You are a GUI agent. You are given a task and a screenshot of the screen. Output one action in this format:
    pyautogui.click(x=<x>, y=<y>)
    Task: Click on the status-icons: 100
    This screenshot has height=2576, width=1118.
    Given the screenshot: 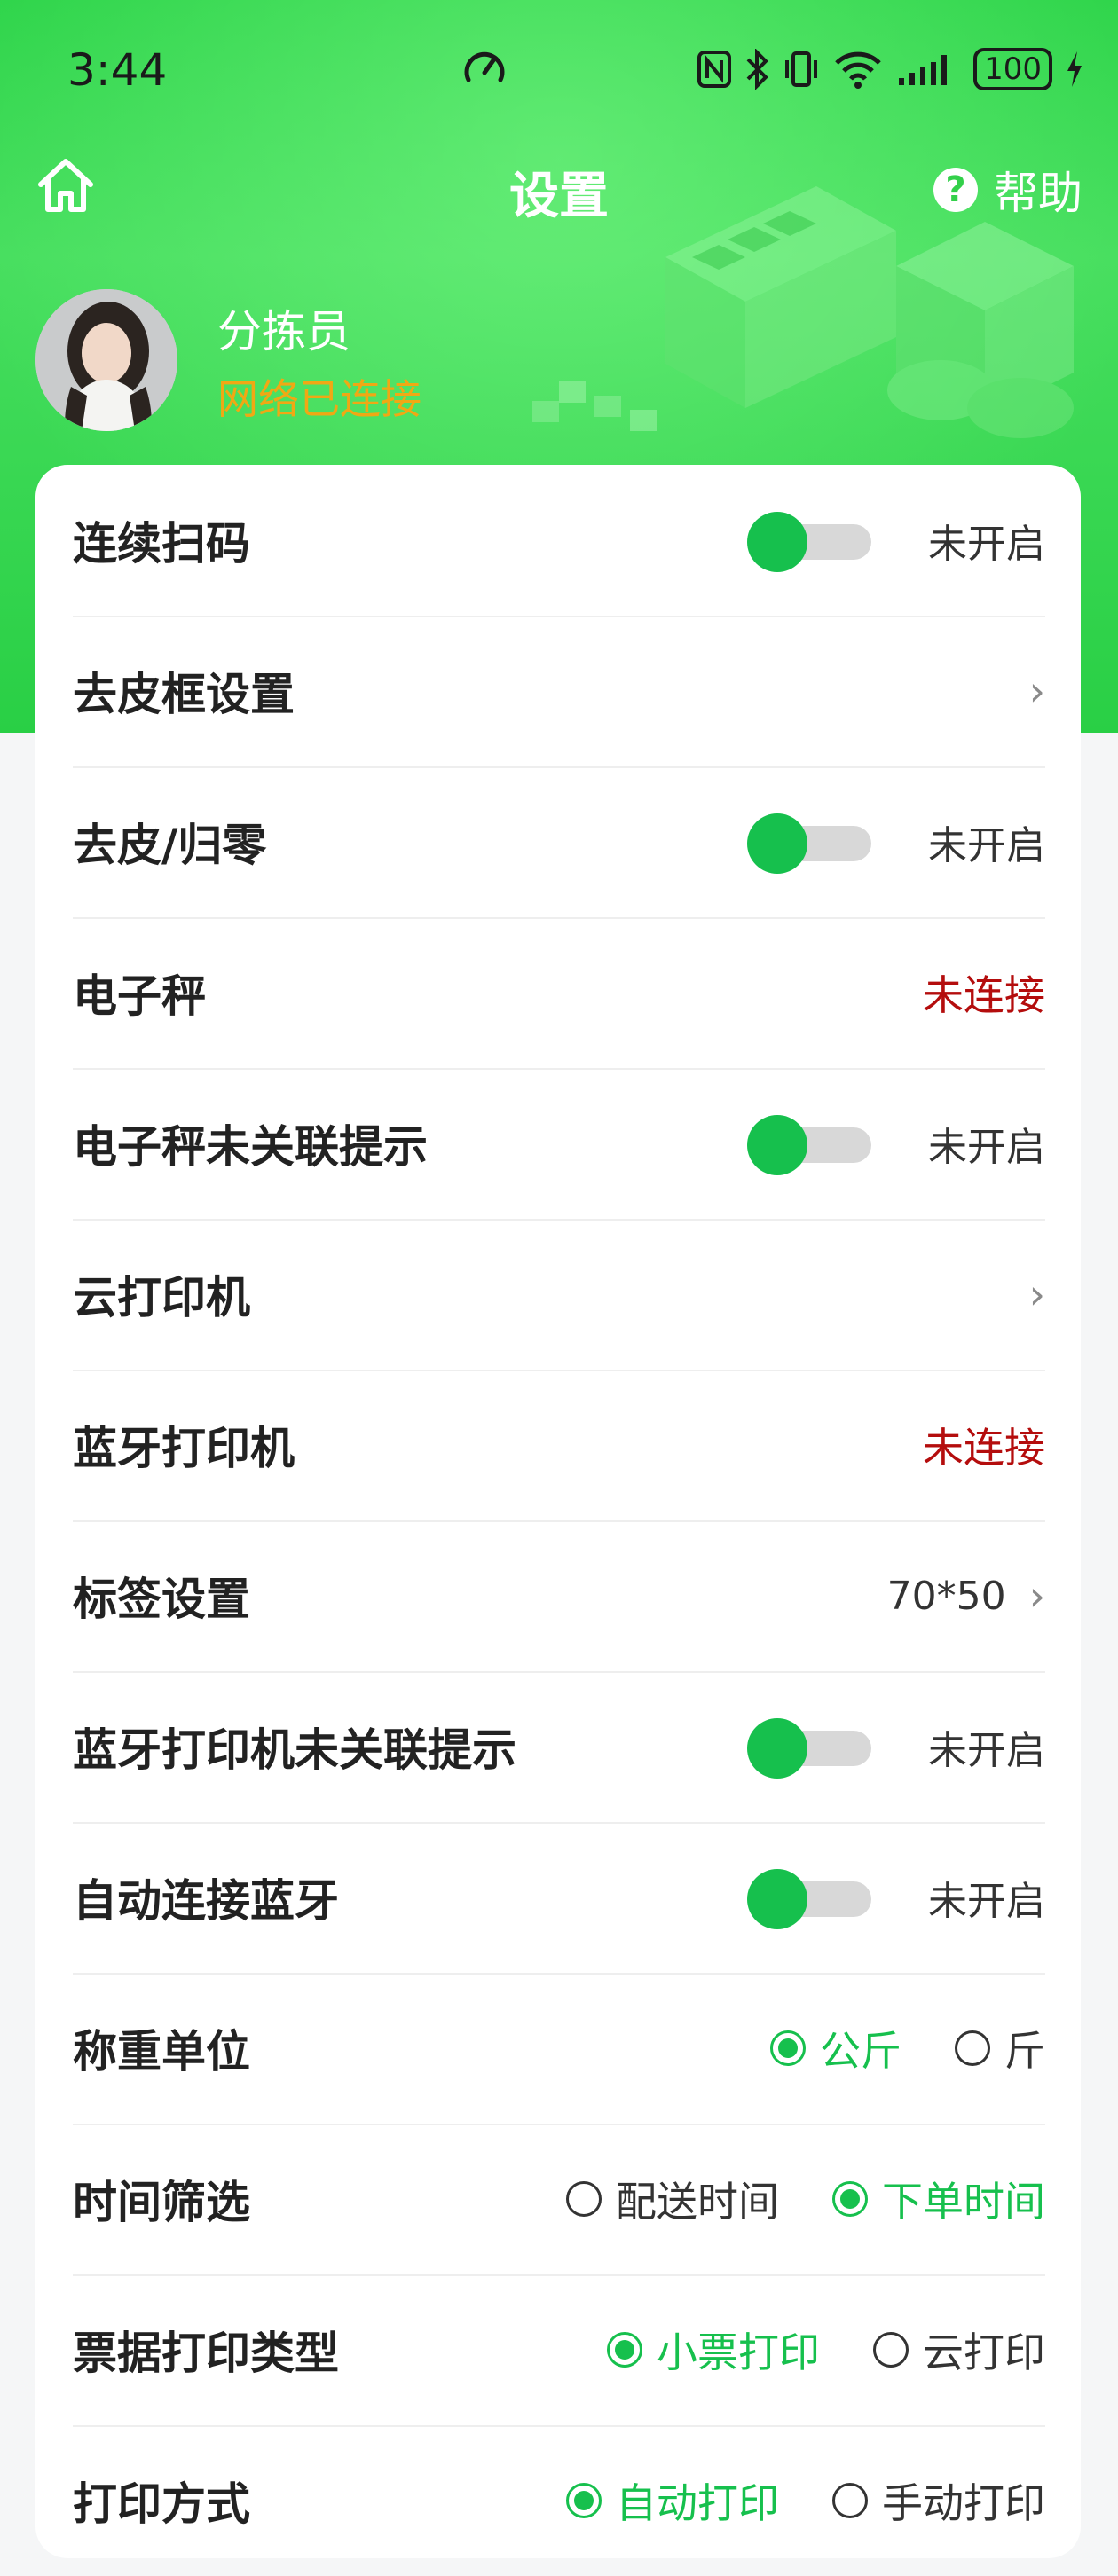 What is the action you would take?
    pyautogui.click(x=890, y=69)
    